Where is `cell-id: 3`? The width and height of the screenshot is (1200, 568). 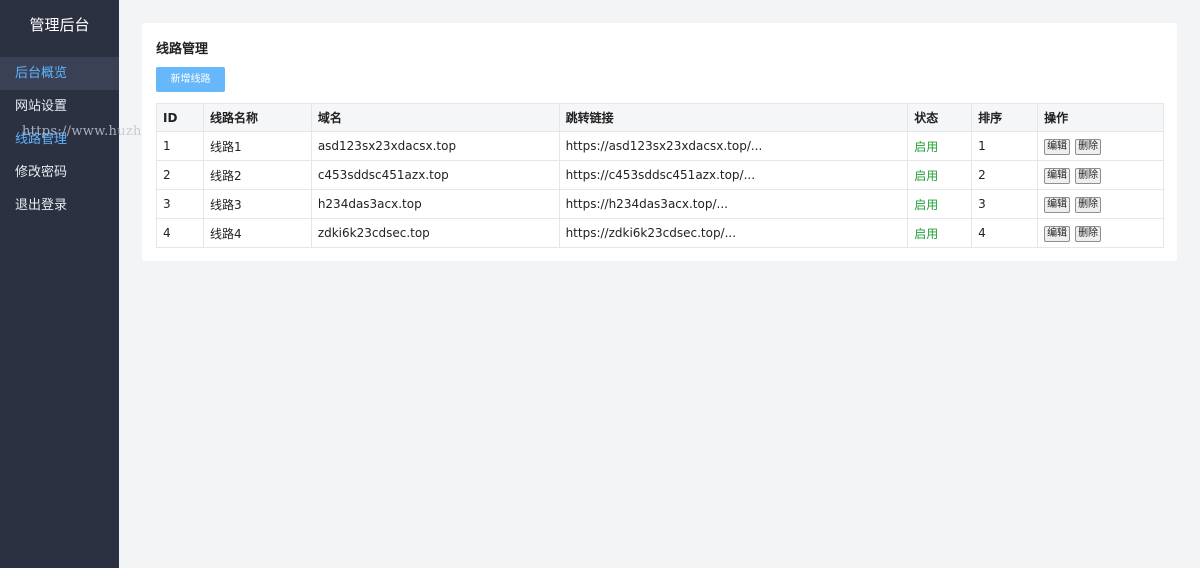
cell-id: 3 is located at coordinates (180, 204).